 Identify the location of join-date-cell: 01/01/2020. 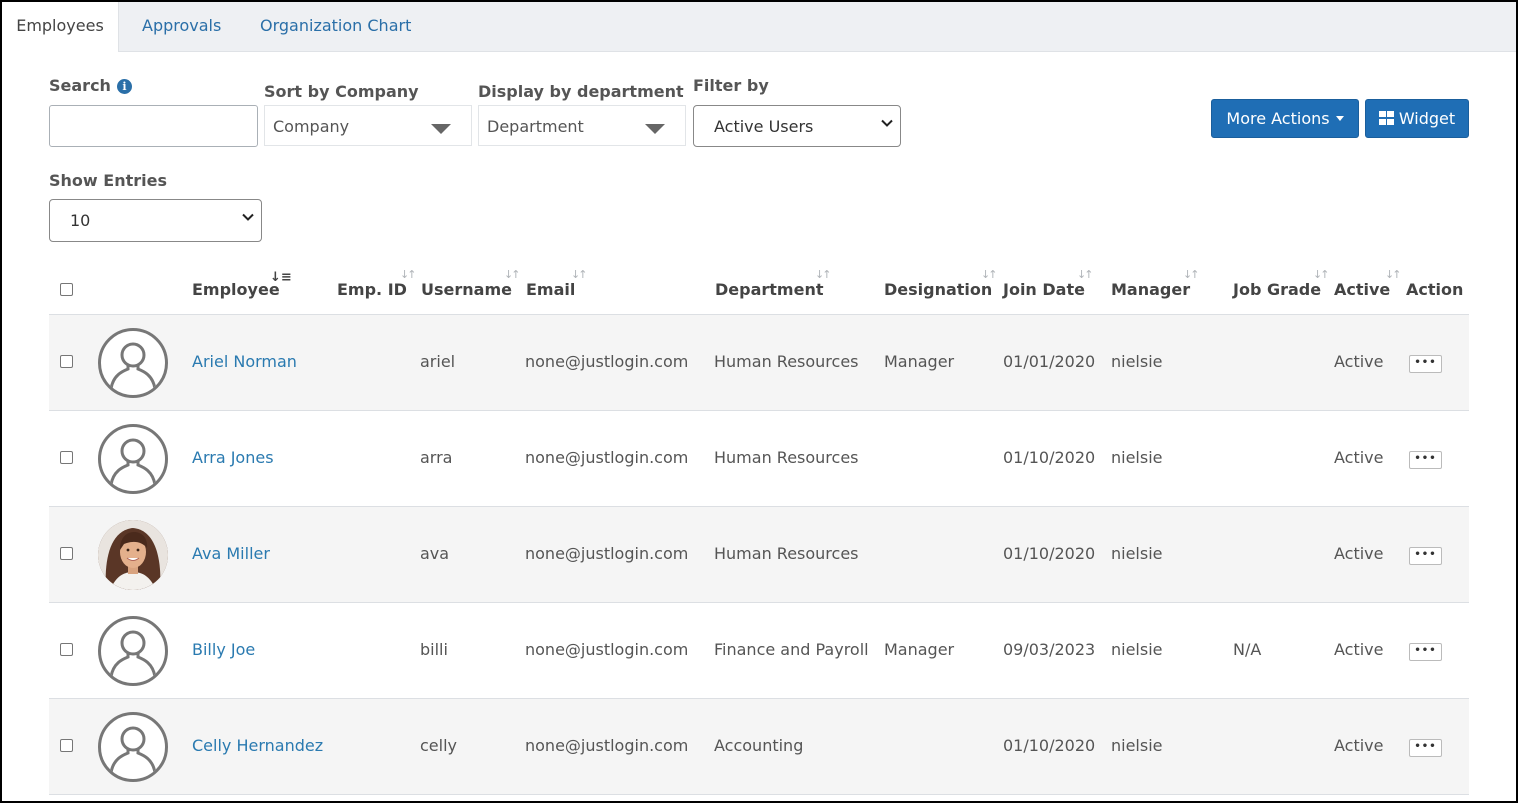
(1049, 361).